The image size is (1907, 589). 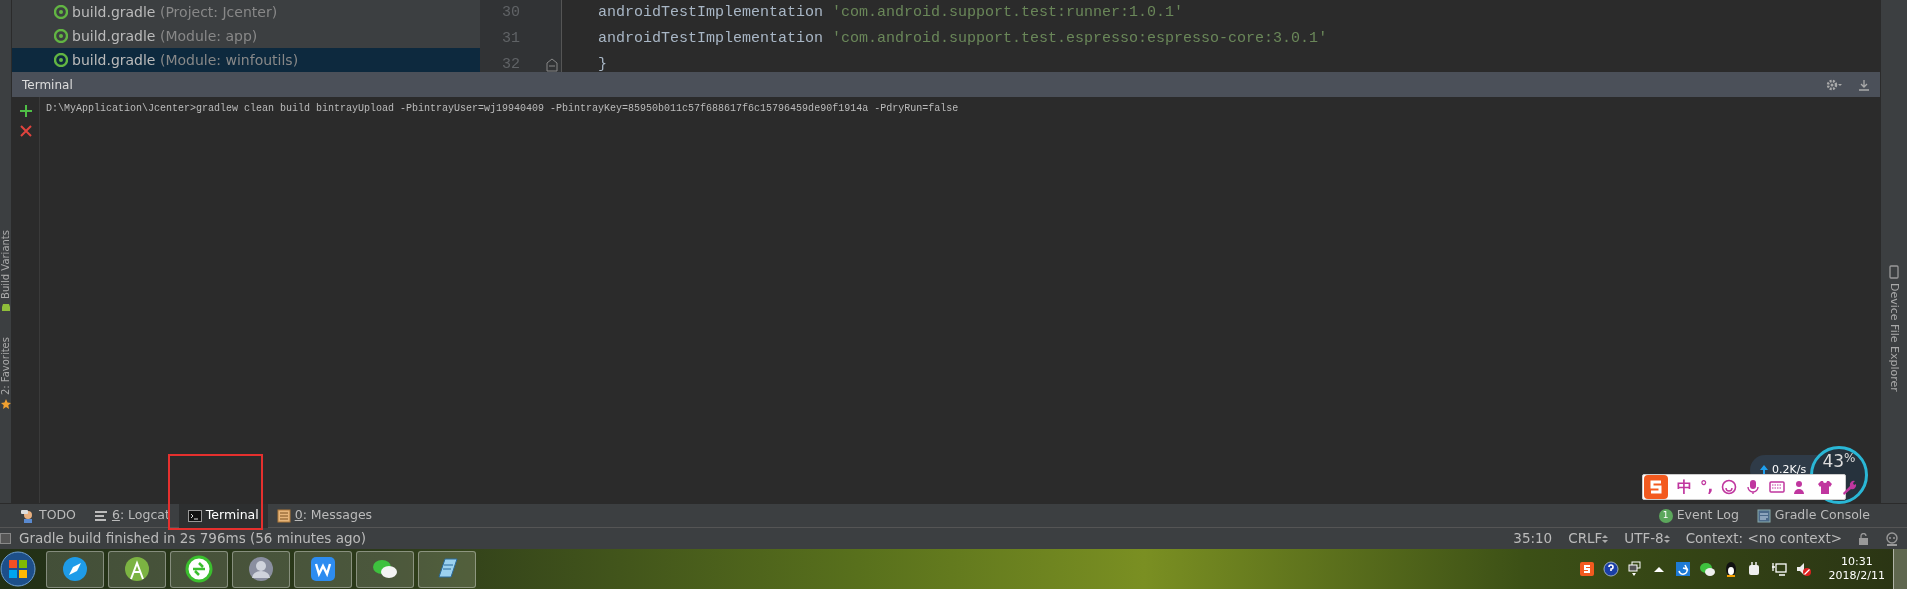 What do you see at coordinates (283, 515) in the screenshot?
I see `messages-icon` at bounding box center [283, 515].